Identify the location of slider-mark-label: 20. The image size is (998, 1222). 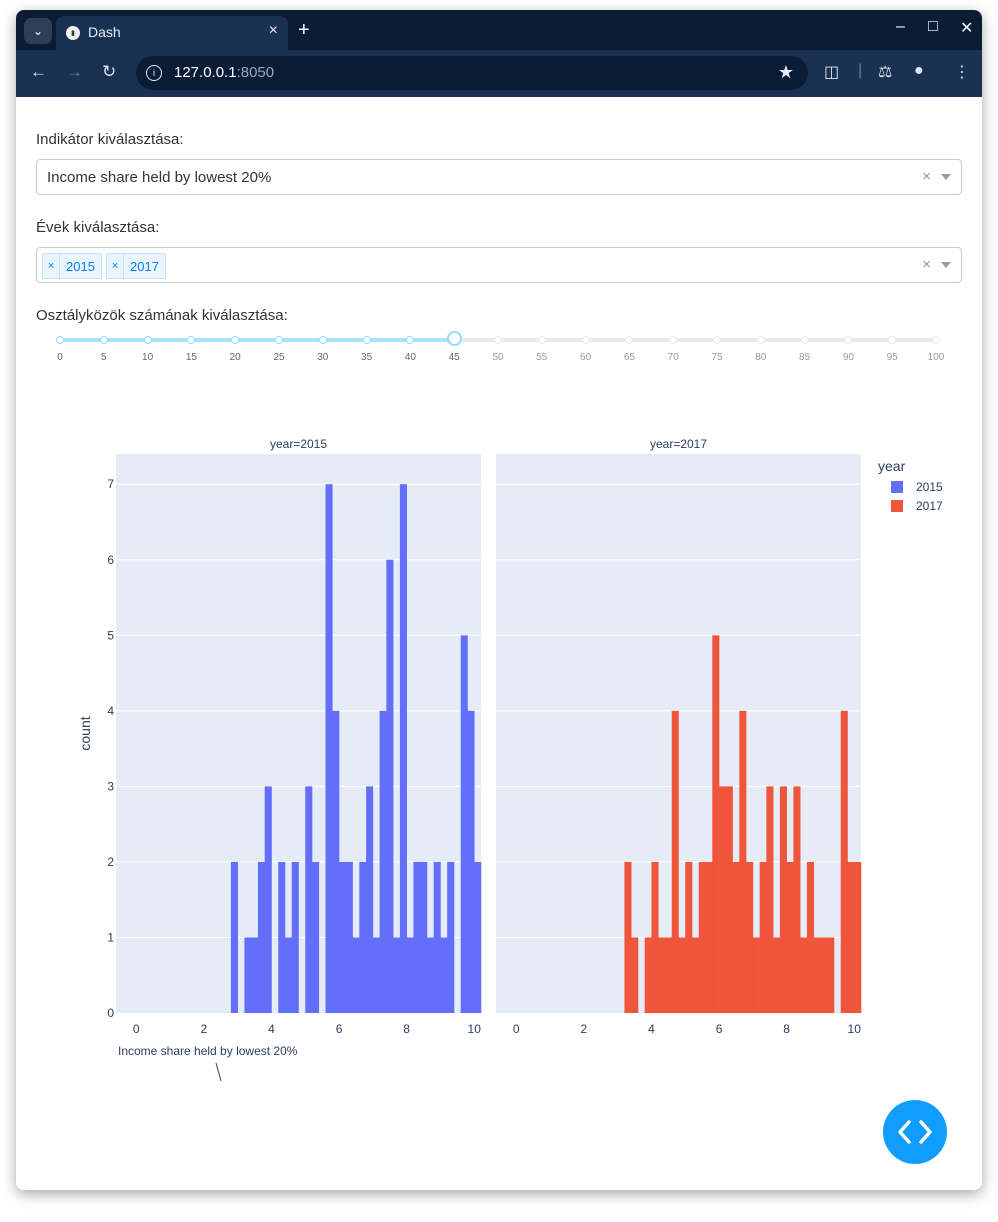
(235, 357).